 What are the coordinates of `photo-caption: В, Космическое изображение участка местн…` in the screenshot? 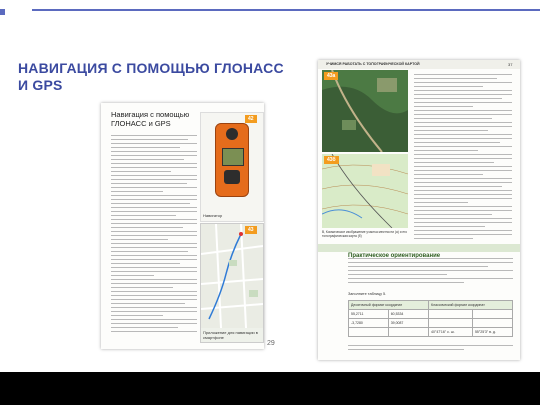 It's located at (364, 234).